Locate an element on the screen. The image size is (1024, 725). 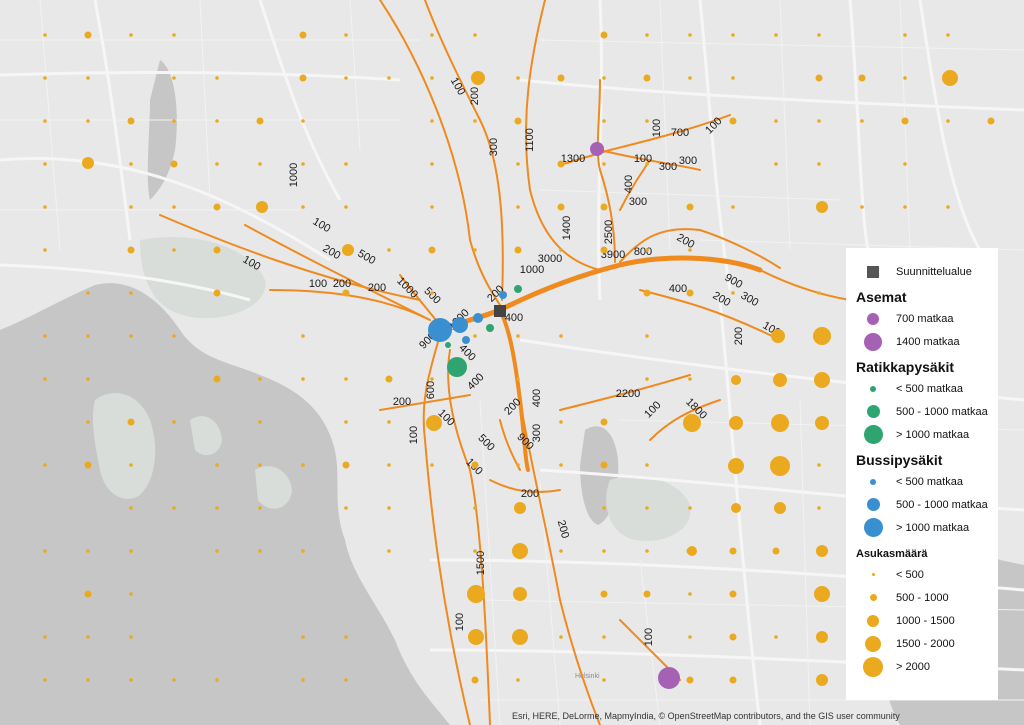
flow-label: 1000 is located at coordinates (532, 270).